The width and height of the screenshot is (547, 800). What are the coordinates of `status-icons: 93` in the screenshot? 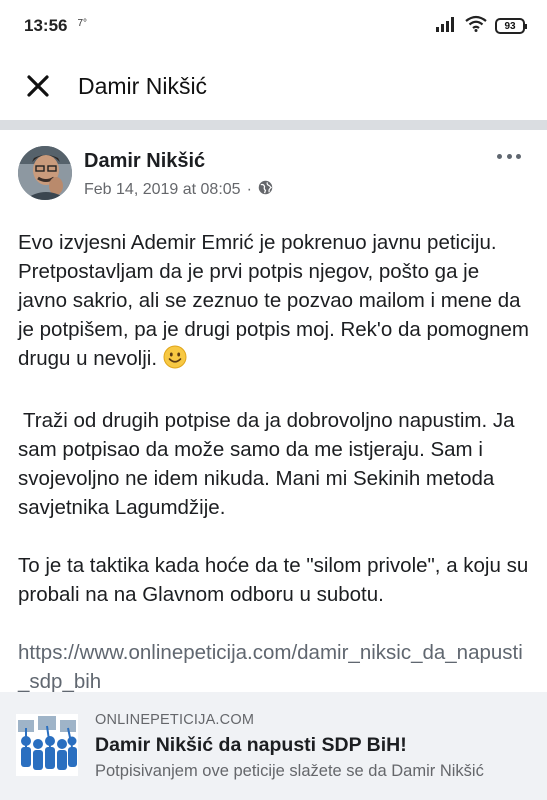 It's located at (481, 26).